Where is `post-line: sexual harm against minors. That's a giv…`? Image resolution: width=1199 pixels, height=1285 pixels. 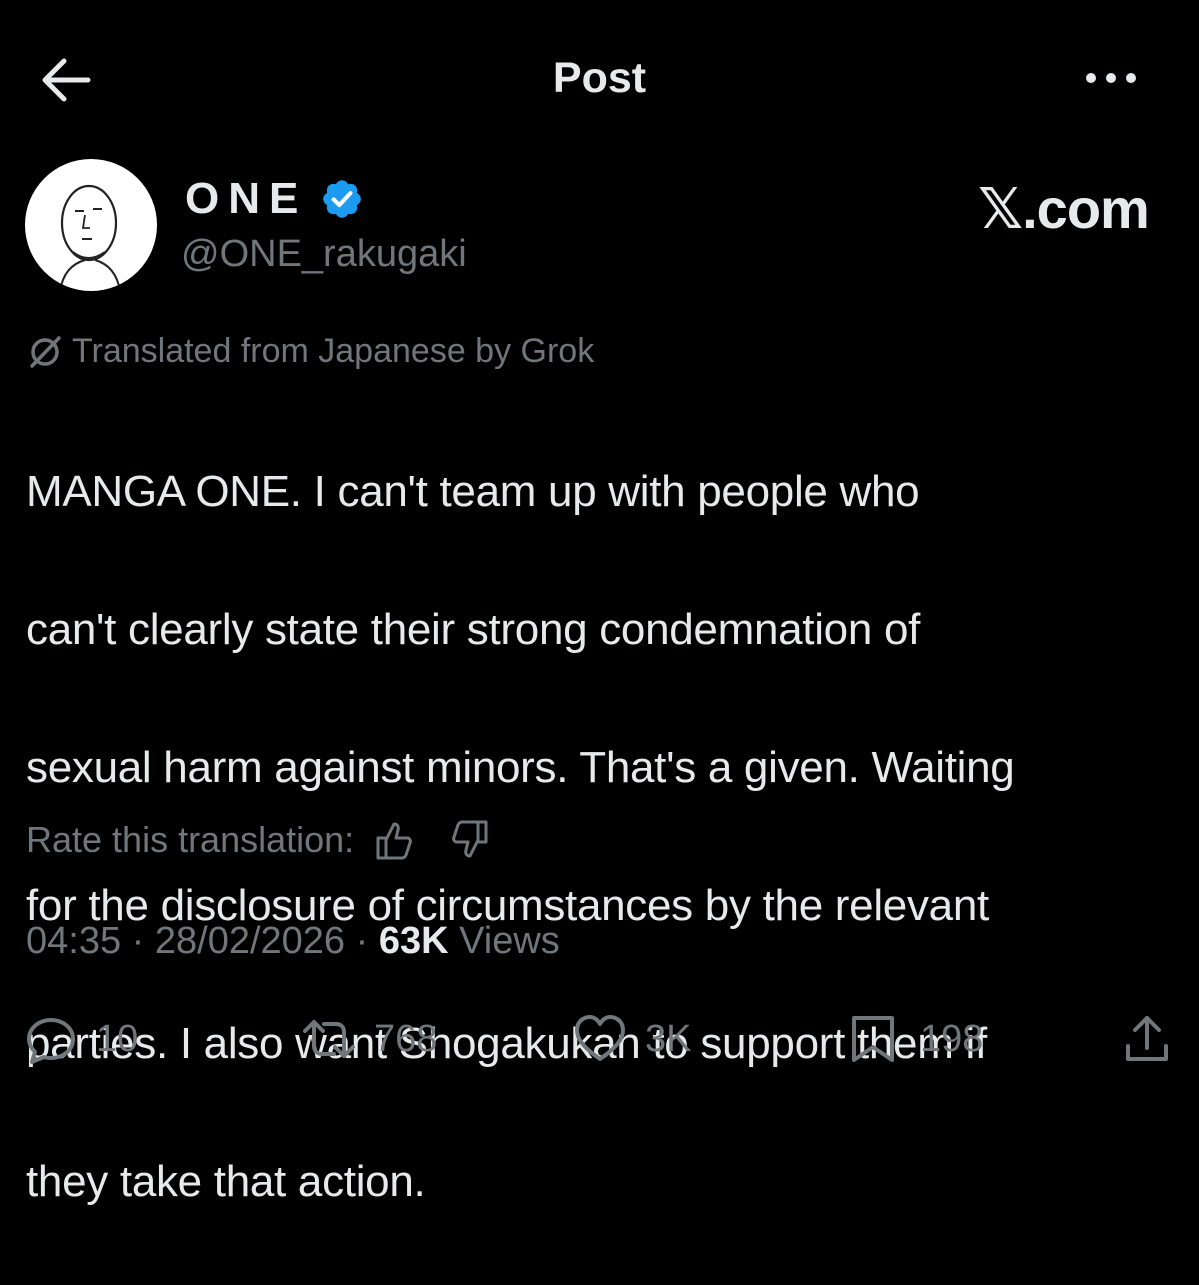
post-line: sexual harm against minors. That's a giv… is located at coordinates (520, 767).